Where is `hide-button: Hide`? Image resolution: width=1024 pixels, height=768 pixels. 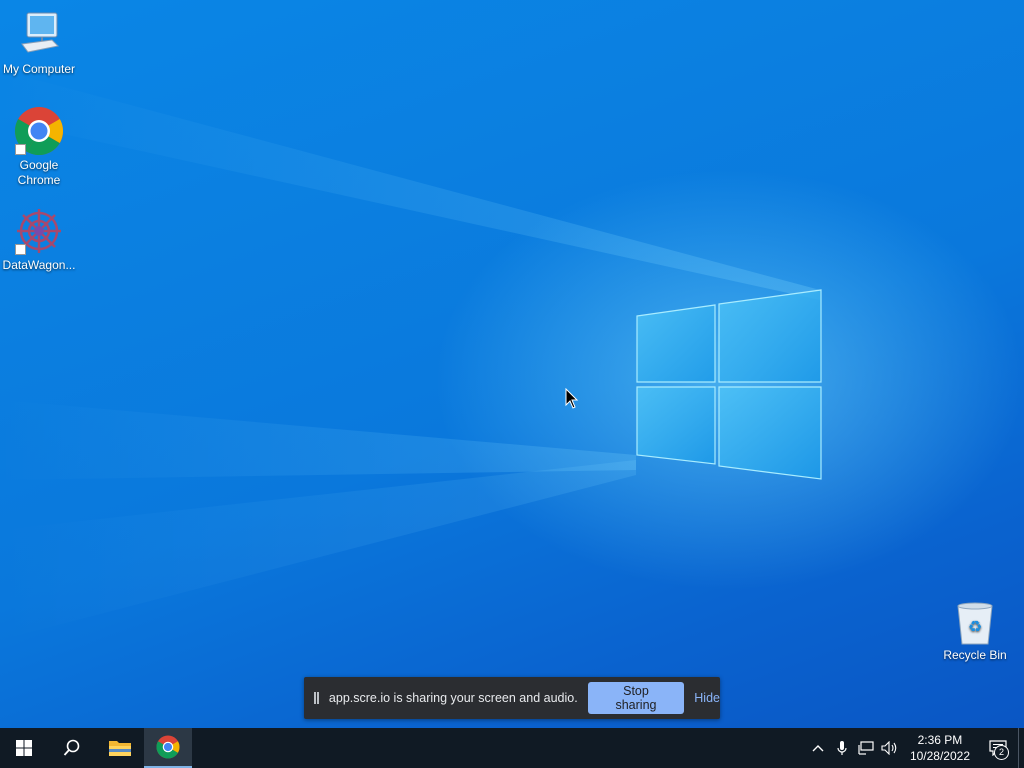 hide-button: Hide is located at coordinates (707, 698).